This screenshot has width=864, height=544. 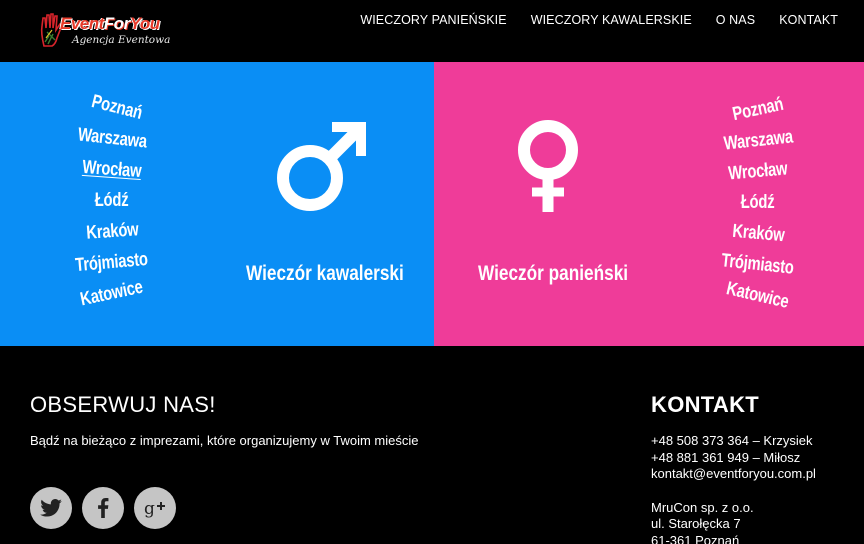 I want to click on facebook-button, so click(x=103, y=508).